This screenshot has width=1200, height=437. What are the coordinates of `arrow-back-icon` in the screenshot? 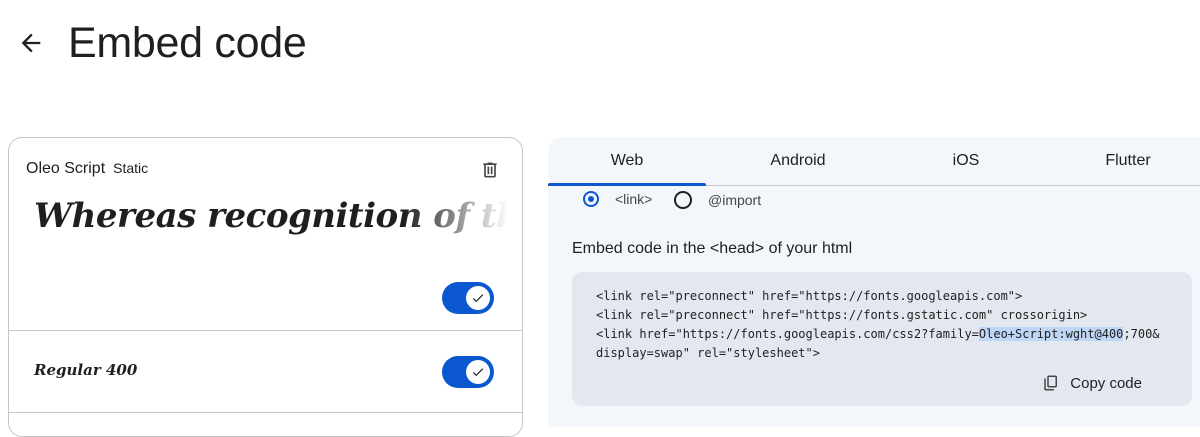 It's located at (31, 43).